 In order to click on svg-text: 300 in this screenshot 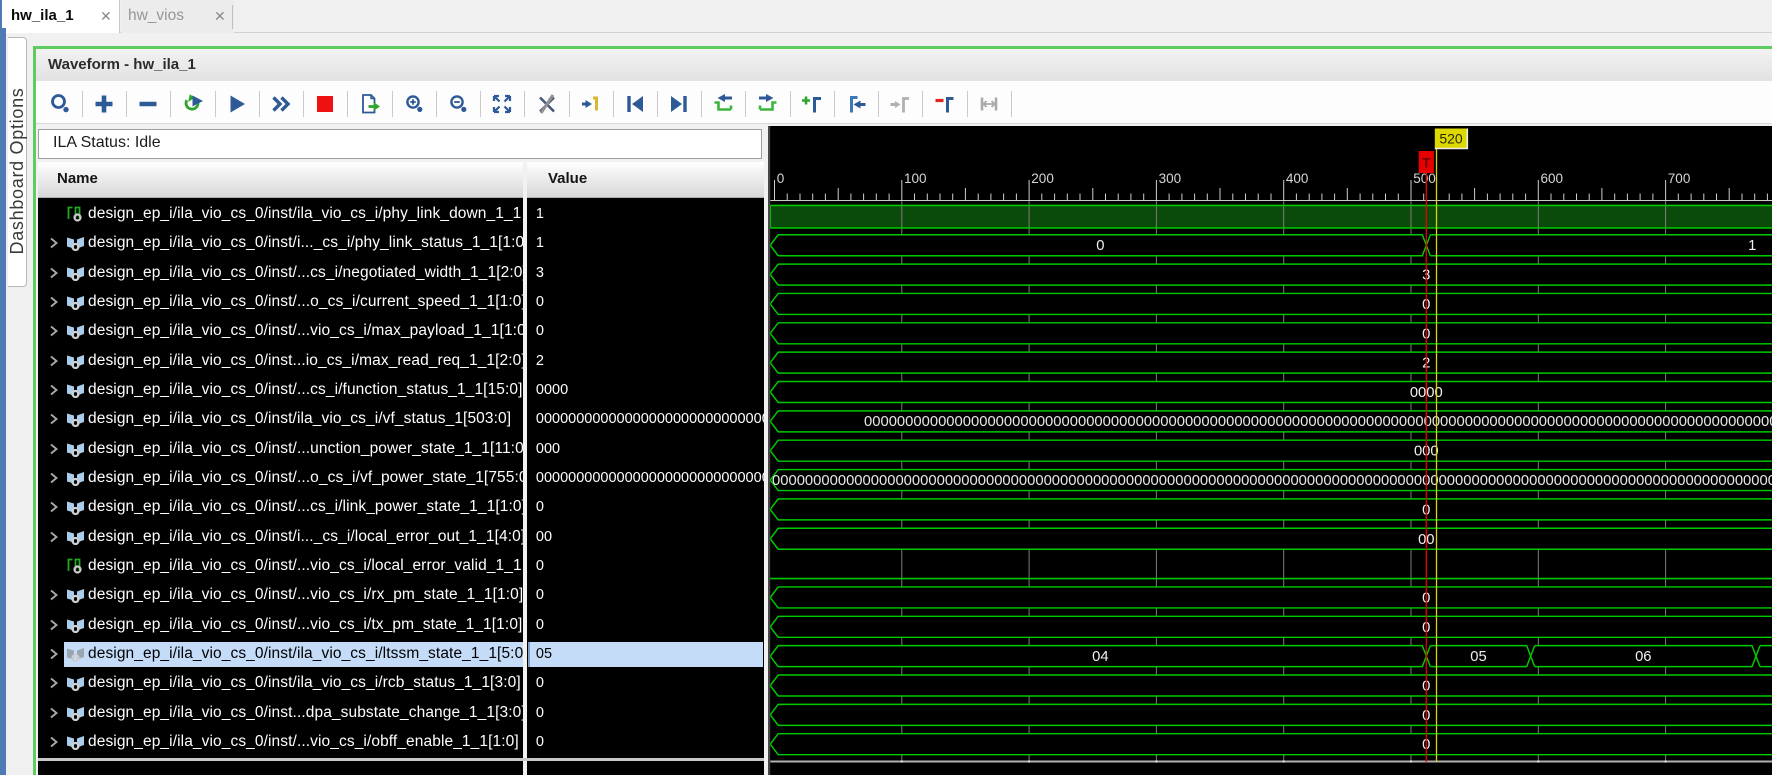, I will do `click(1170, 178)`.